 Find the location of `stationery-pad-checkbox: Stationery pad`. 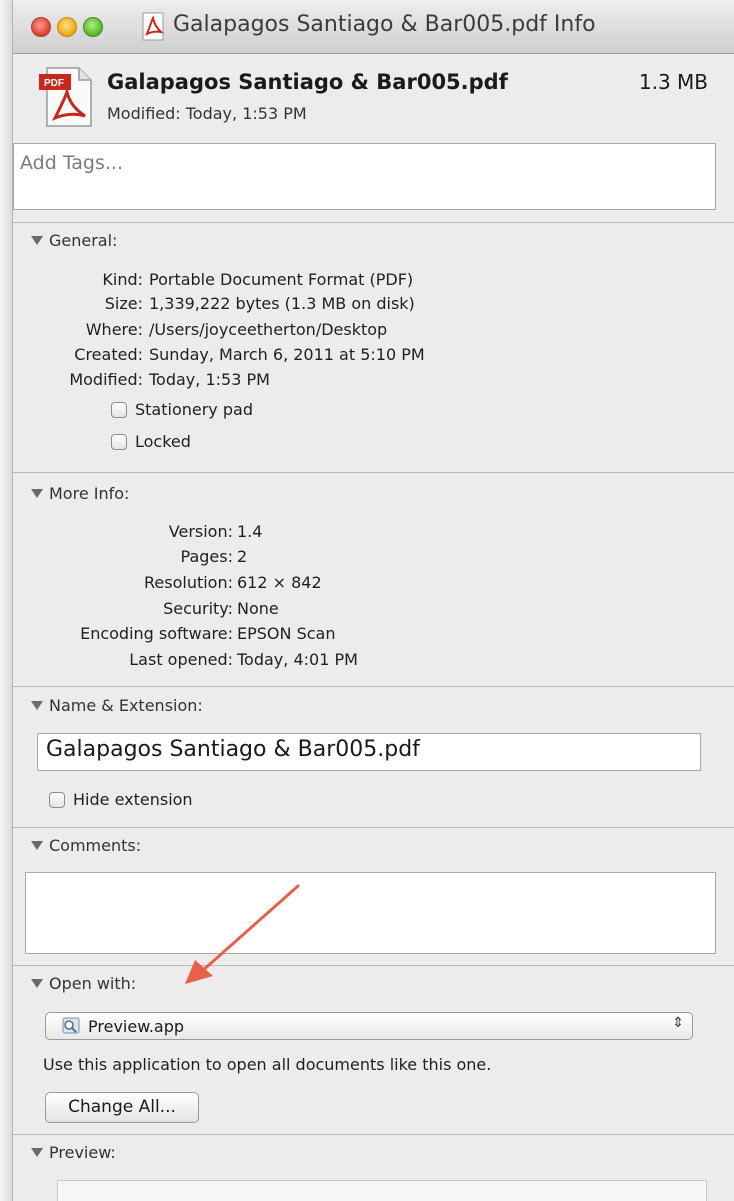

stationery-pad-checkbox: Stationery pad is located at coordinates (182, 409).